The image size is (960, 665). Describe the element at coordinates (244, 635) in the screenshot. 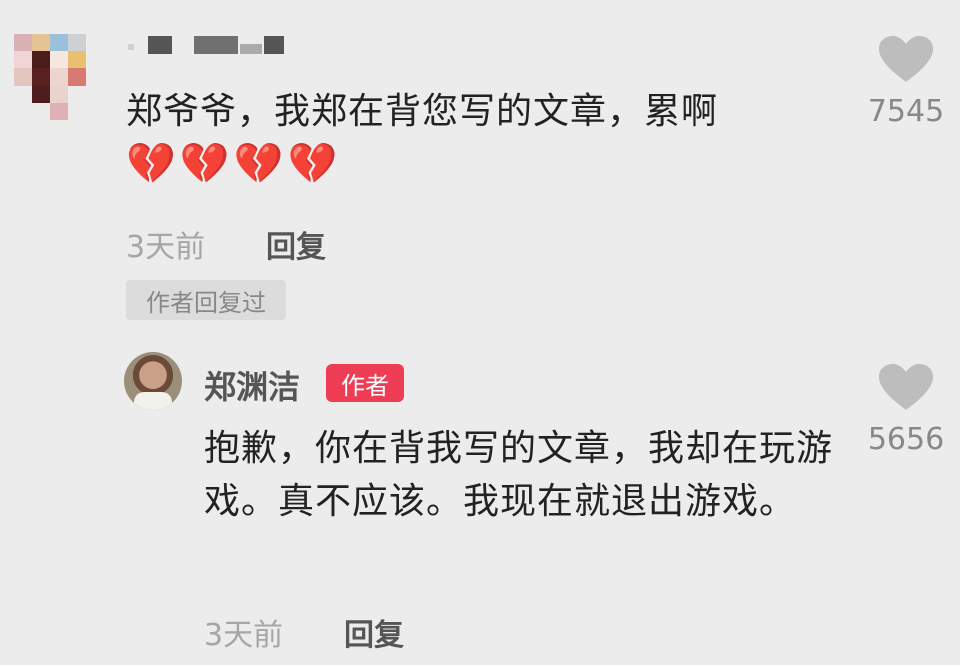

I see `reply-time: 3天前` at that location.